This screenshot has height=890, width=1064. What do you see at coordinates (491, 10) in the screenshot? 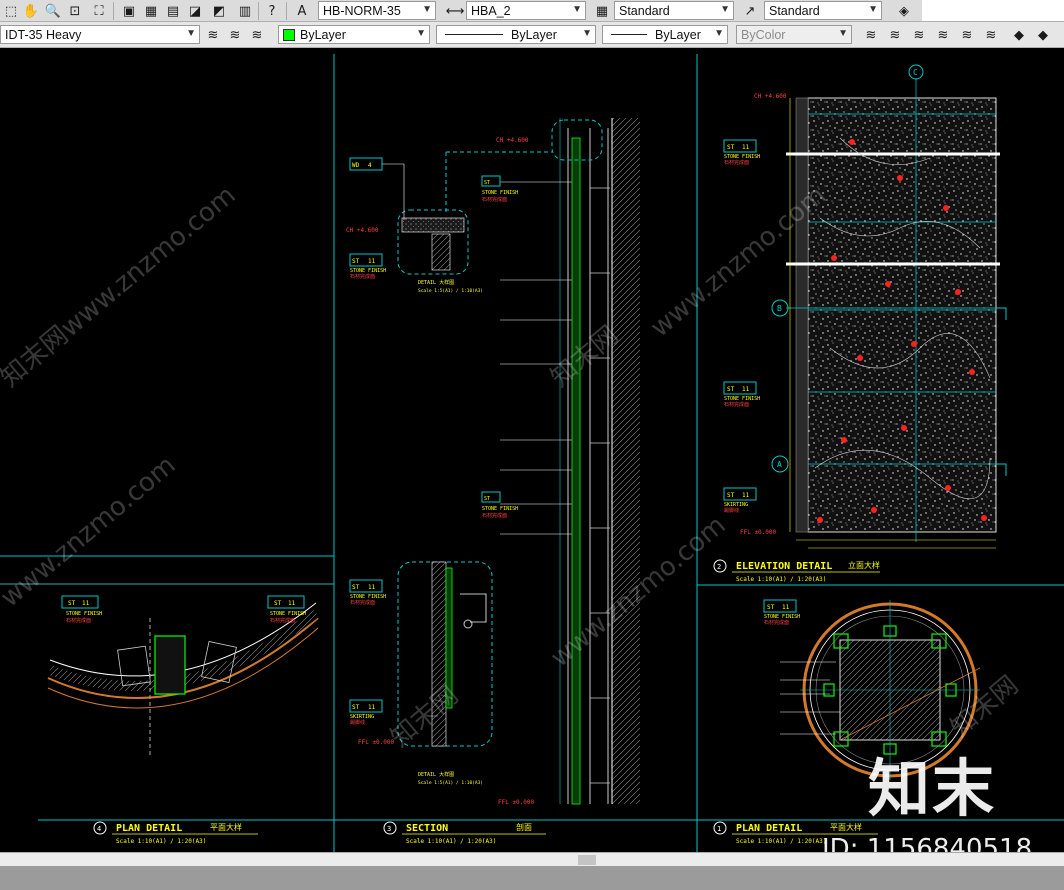
I see `multileader-value: HBA_2` at bounding box center [491, 10].